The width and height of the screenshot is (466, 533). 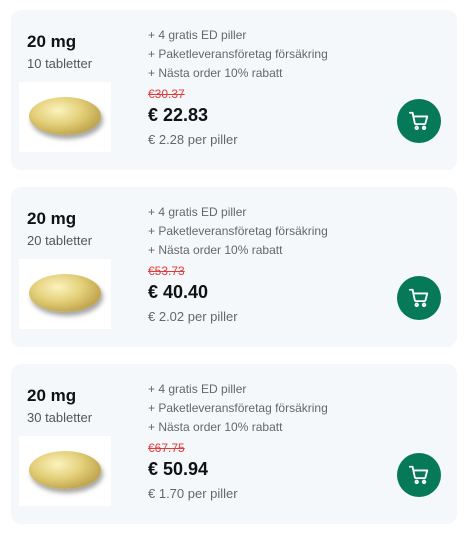 What do you see at coordinates (193, 493) in the screenshot?
I see `unit-price: € 1.70 per piller` at bounding box center [193, 493].